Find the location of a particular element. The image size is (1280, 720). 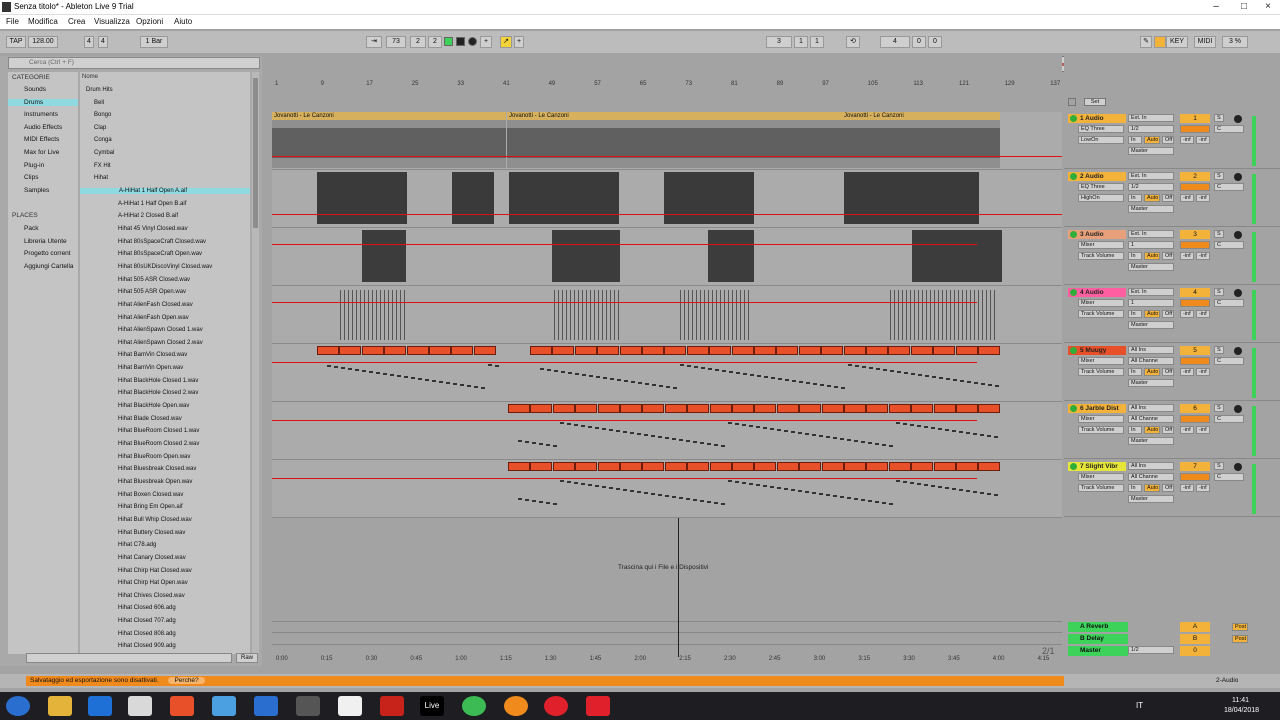

menu-visualizza: Visualizza is located at coordinates (112, 21).